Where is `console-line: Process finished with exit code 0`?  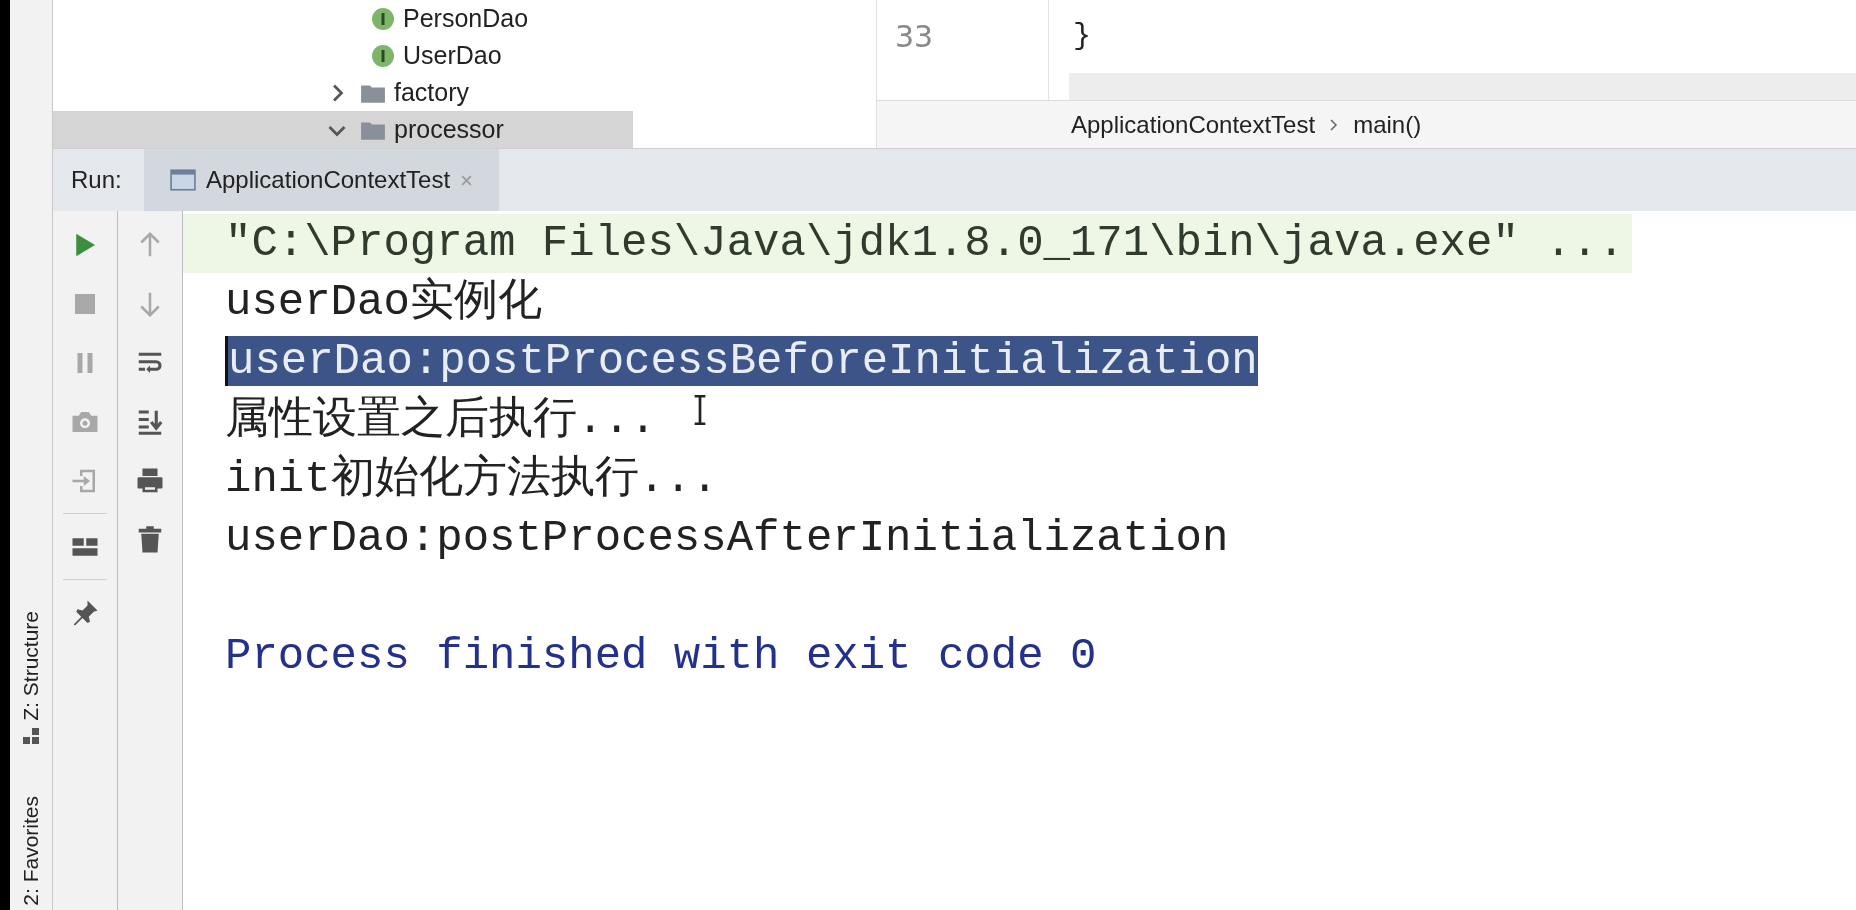
console-line: Process finished with exit code 0 is located at coordinates (661, 656).